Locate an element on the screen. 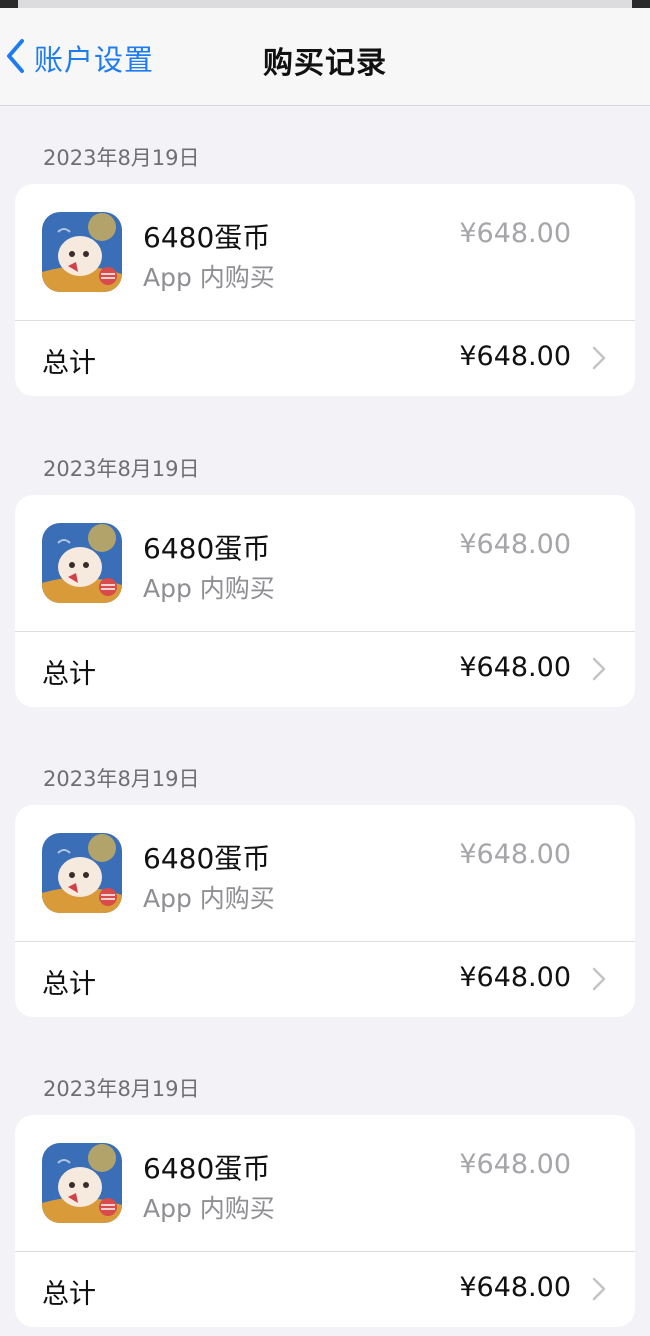  navigation-bar: 账户设置 购买记录 is located at coordinates (325, 57).